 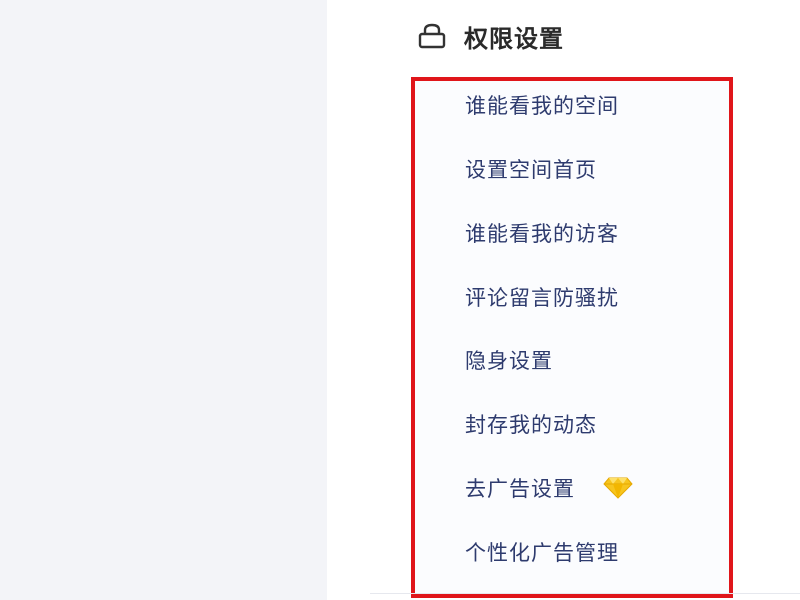 I want to click on menu-item-comment-anti-harassment: 评论留言防骚扰, so click(x=542, y=297).